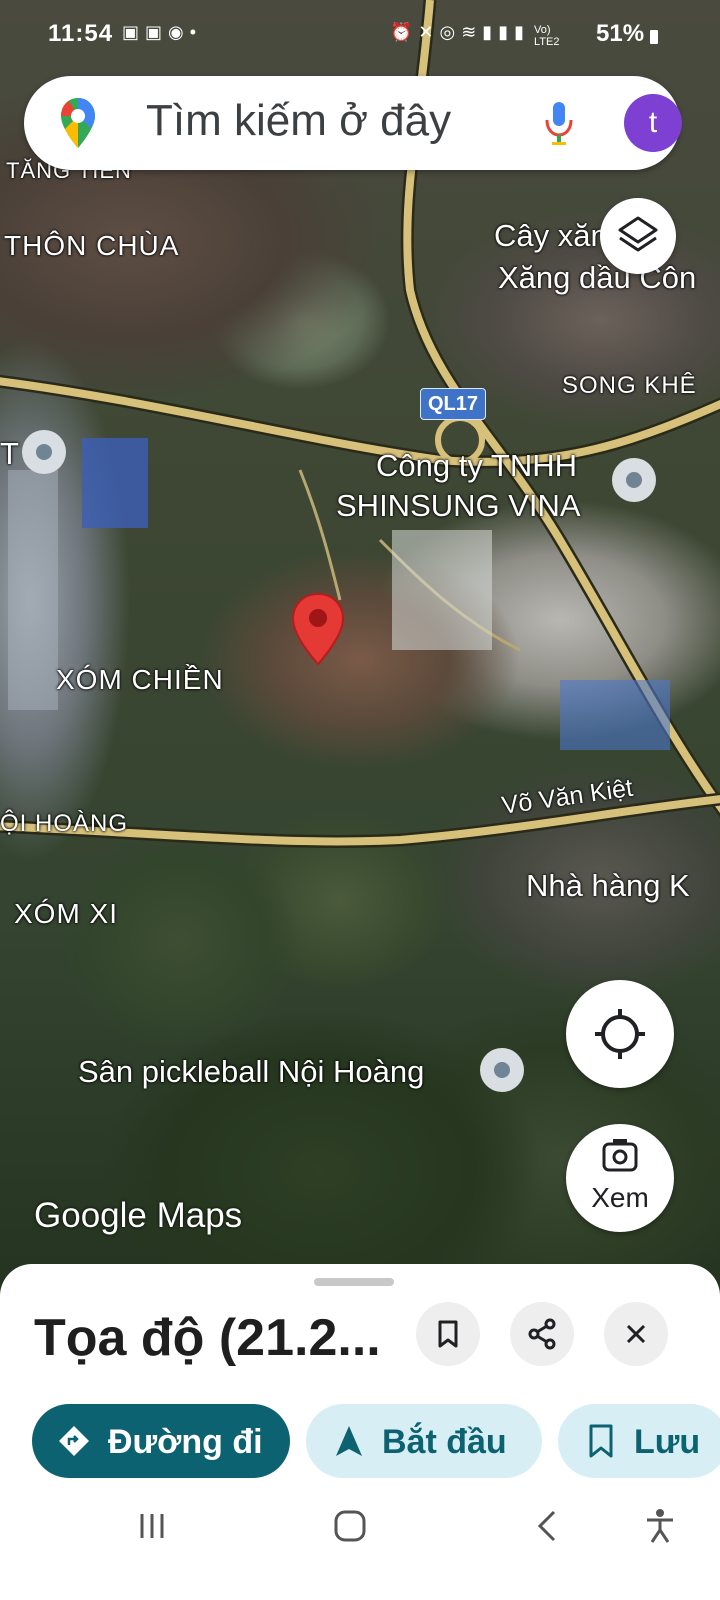 The image size is (720, 1600). I want to click on status-bar: 11:54 ▣▣◉• ⏰✕◎≋▮▮▮ Vo) LTE2 51%, so click(360, 30).